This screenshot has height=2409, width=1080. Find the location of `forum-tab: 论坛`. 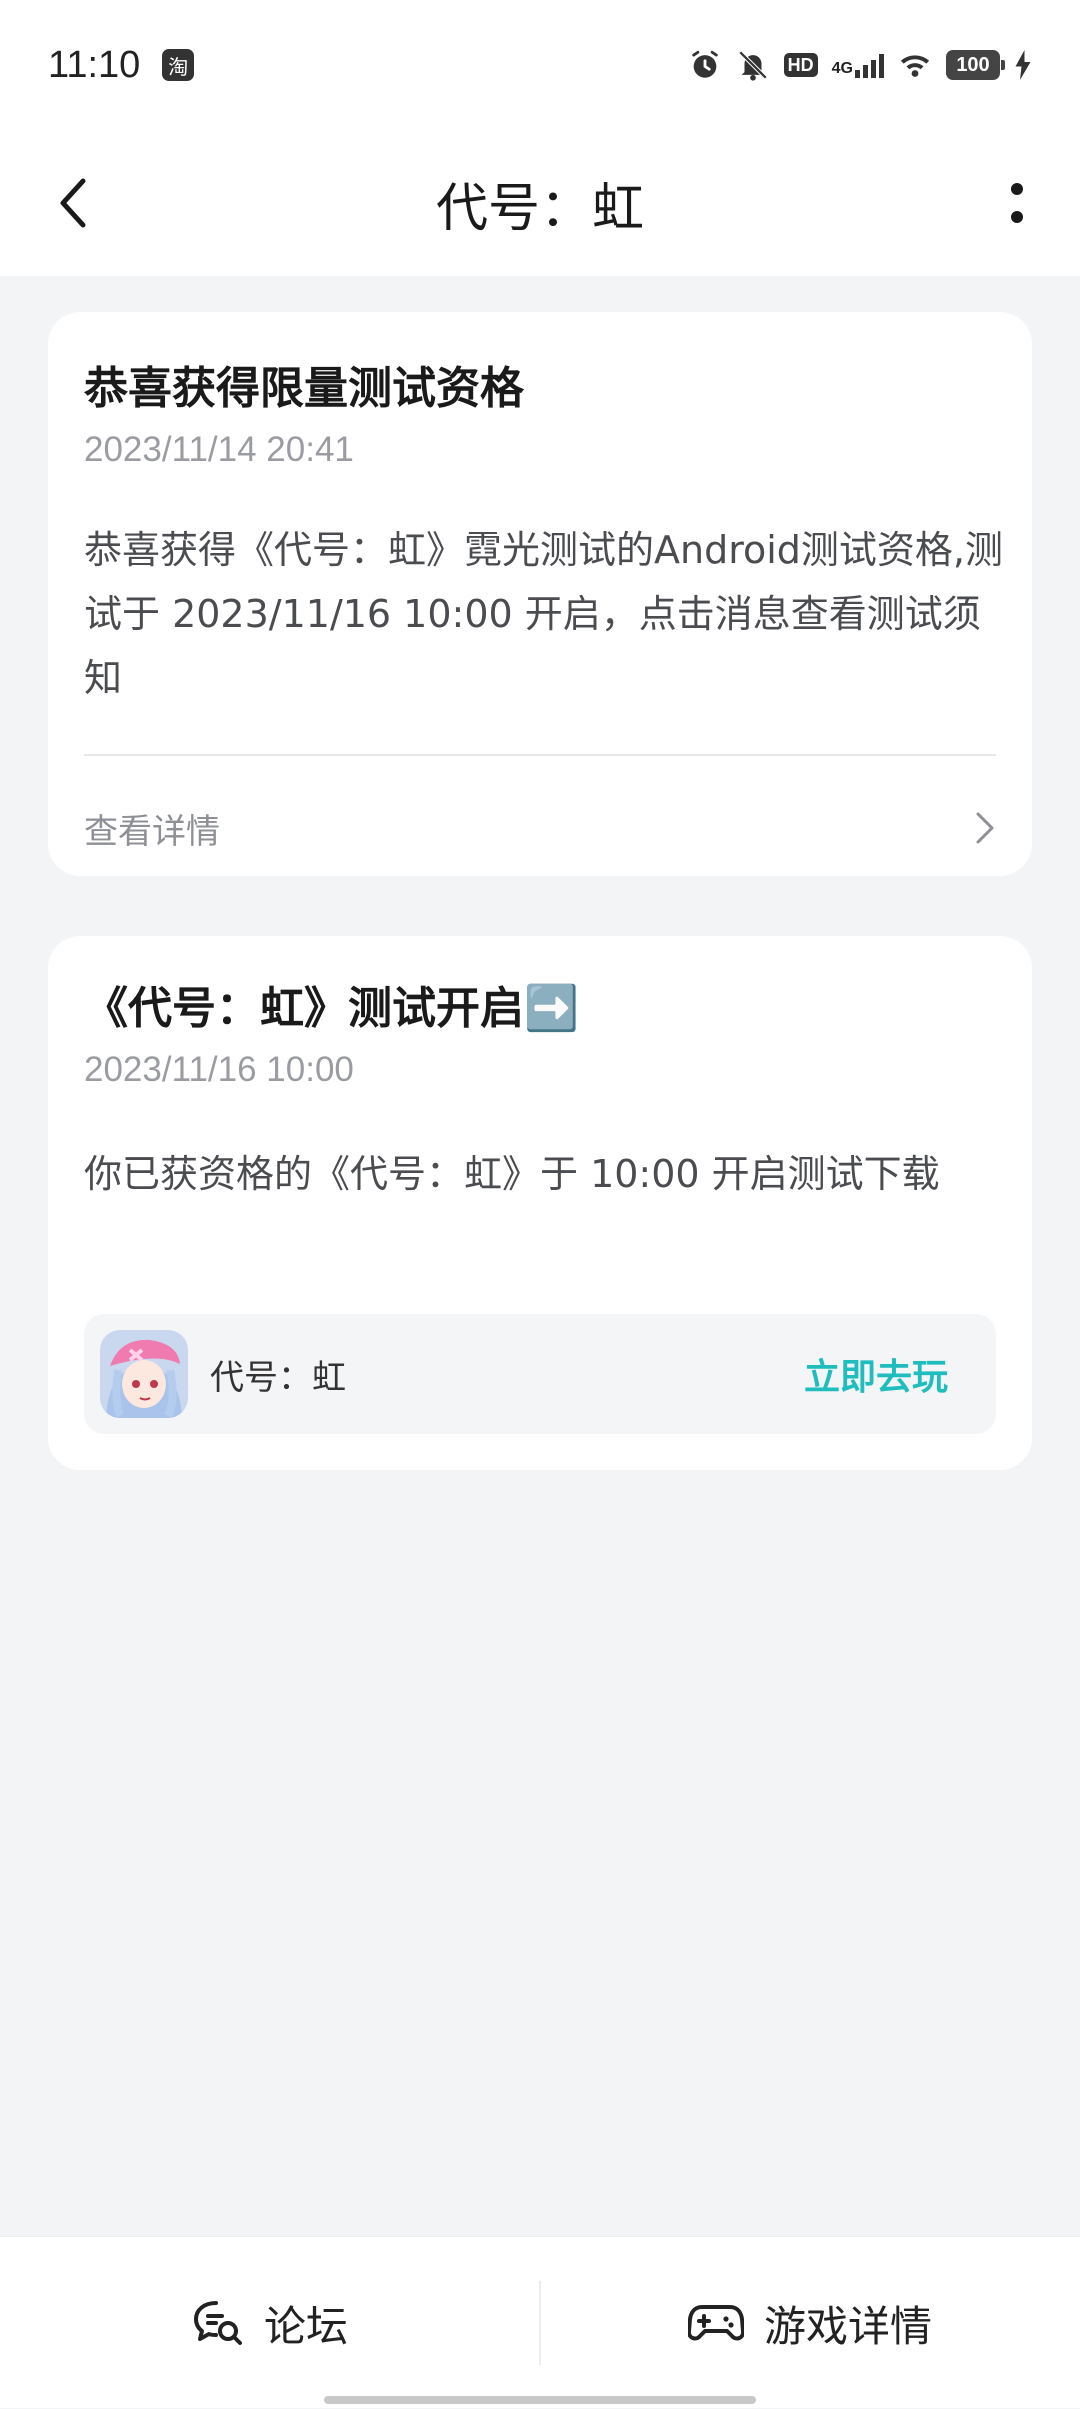

forum-tab: 论坛 is located at coordinates (270, 2323).